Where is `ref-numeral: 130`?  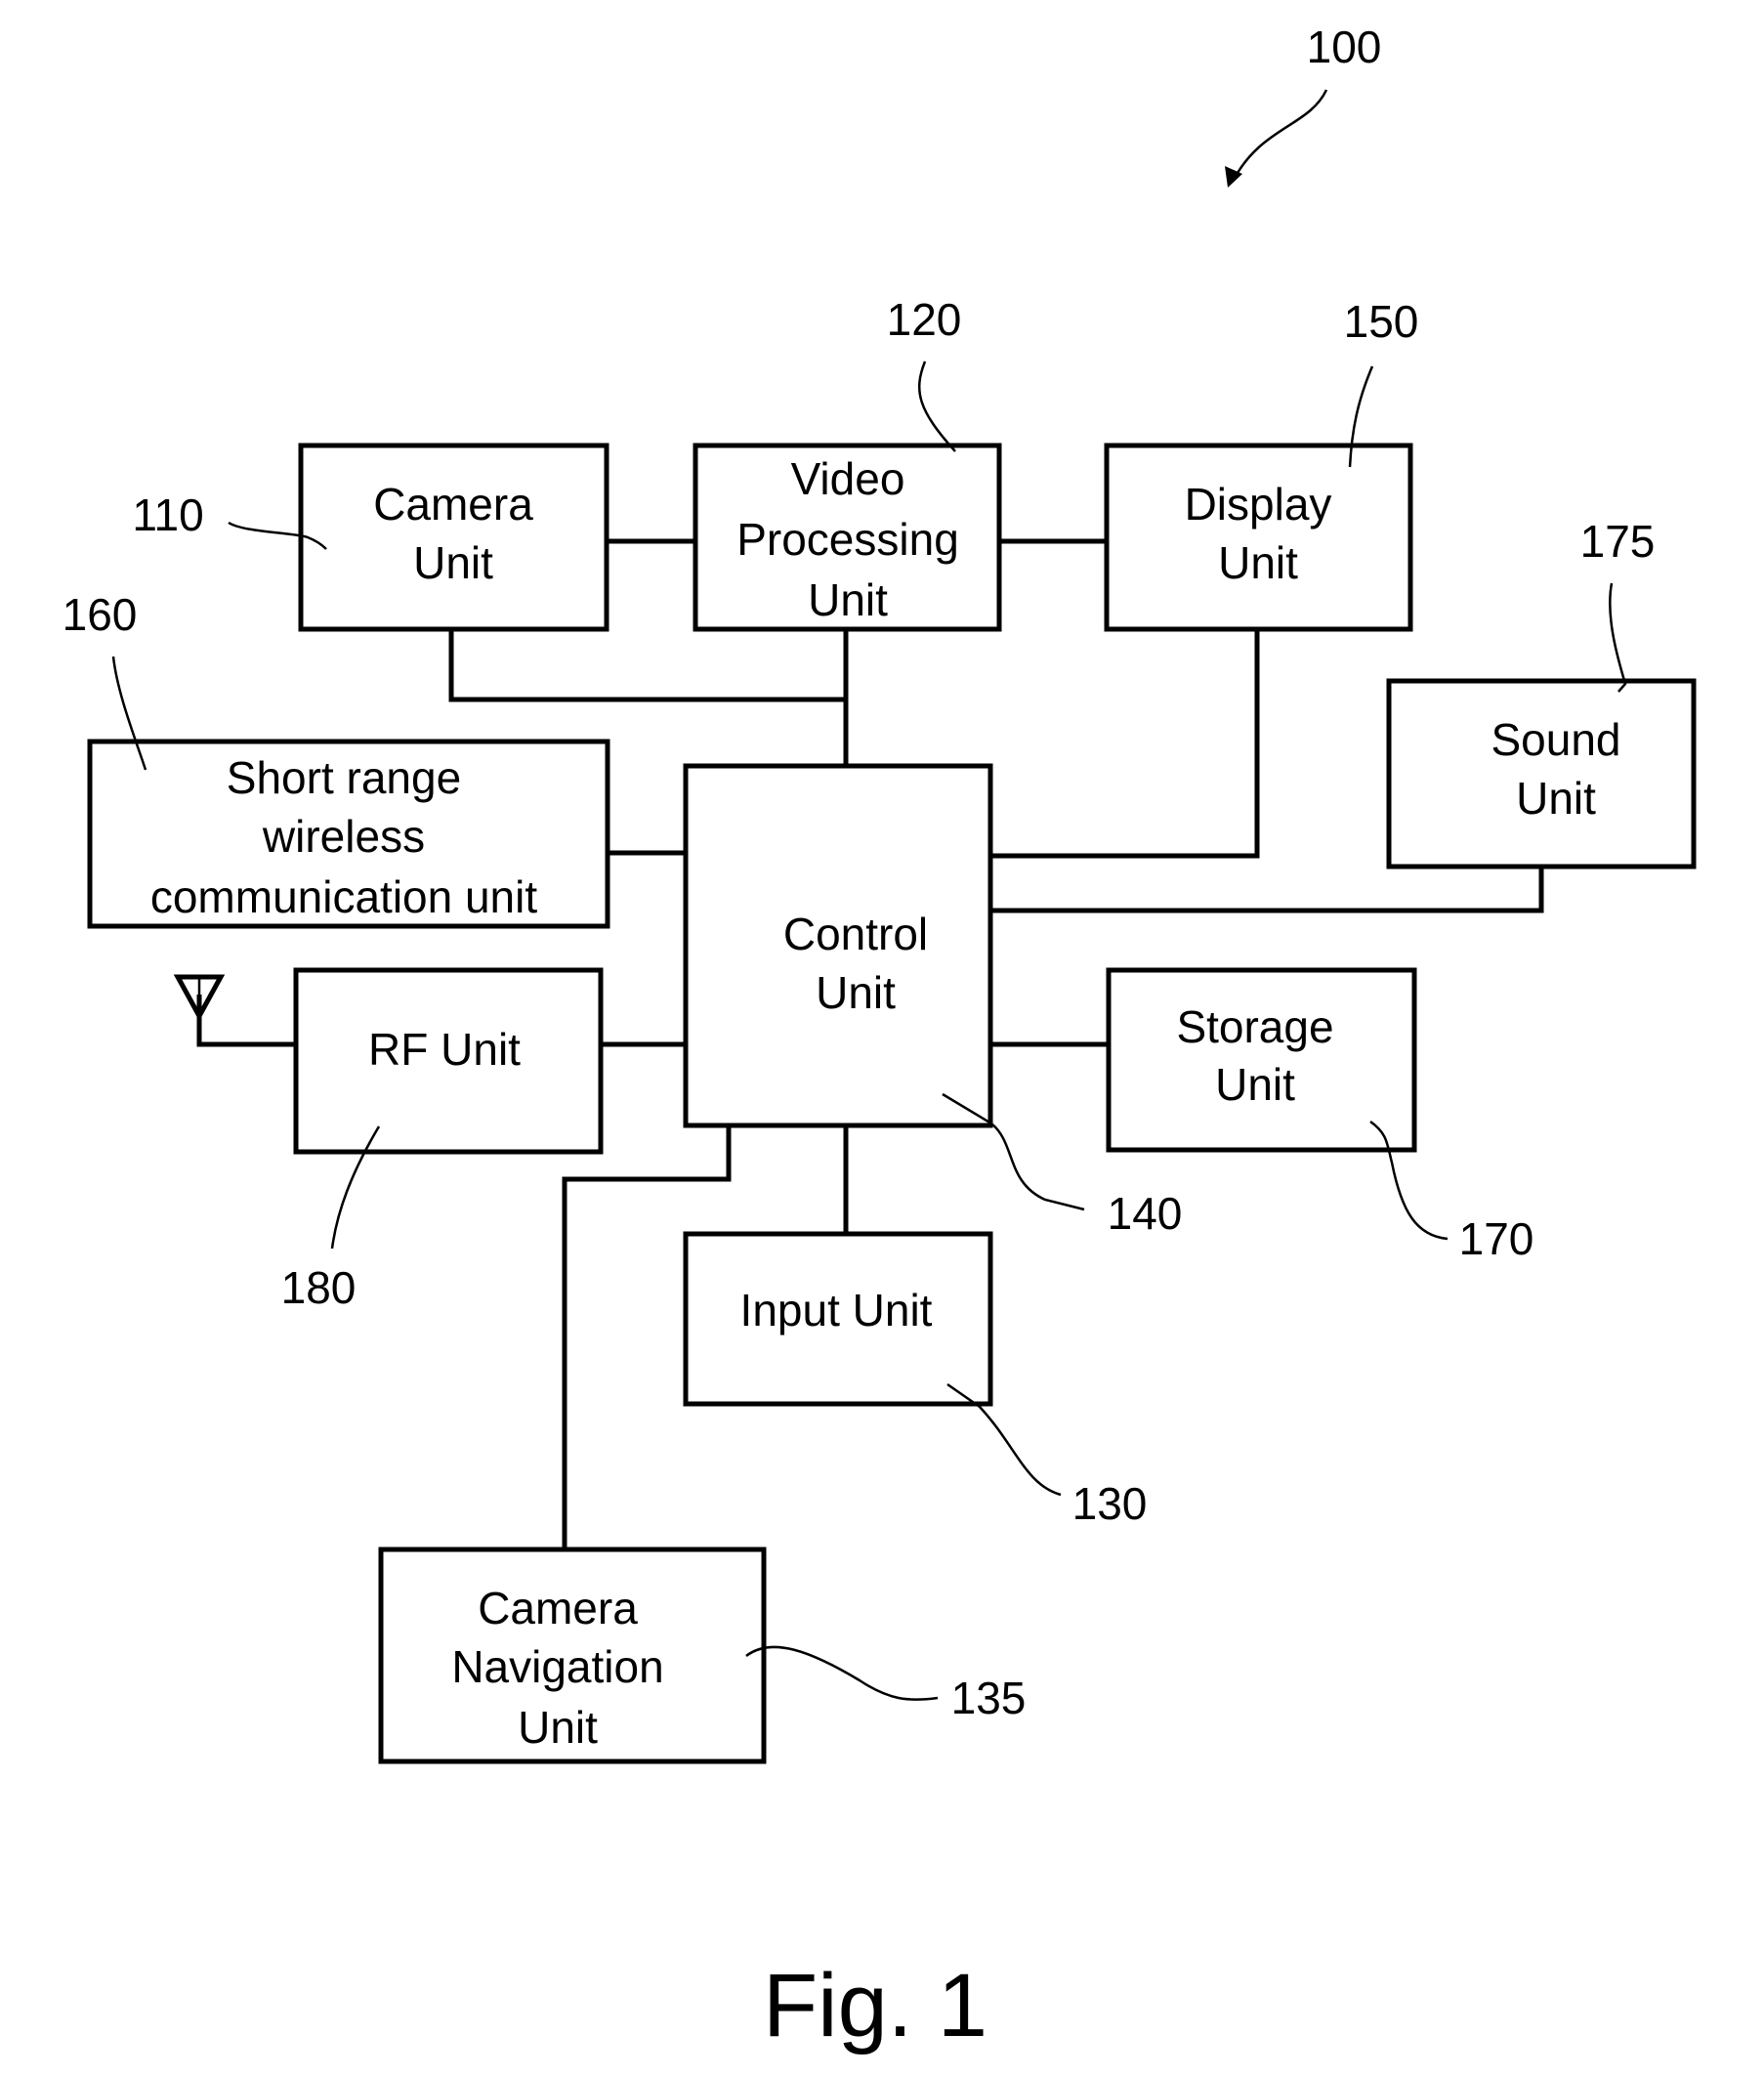 ref-numeral: 130 is located at coordinates (1110, 1503).